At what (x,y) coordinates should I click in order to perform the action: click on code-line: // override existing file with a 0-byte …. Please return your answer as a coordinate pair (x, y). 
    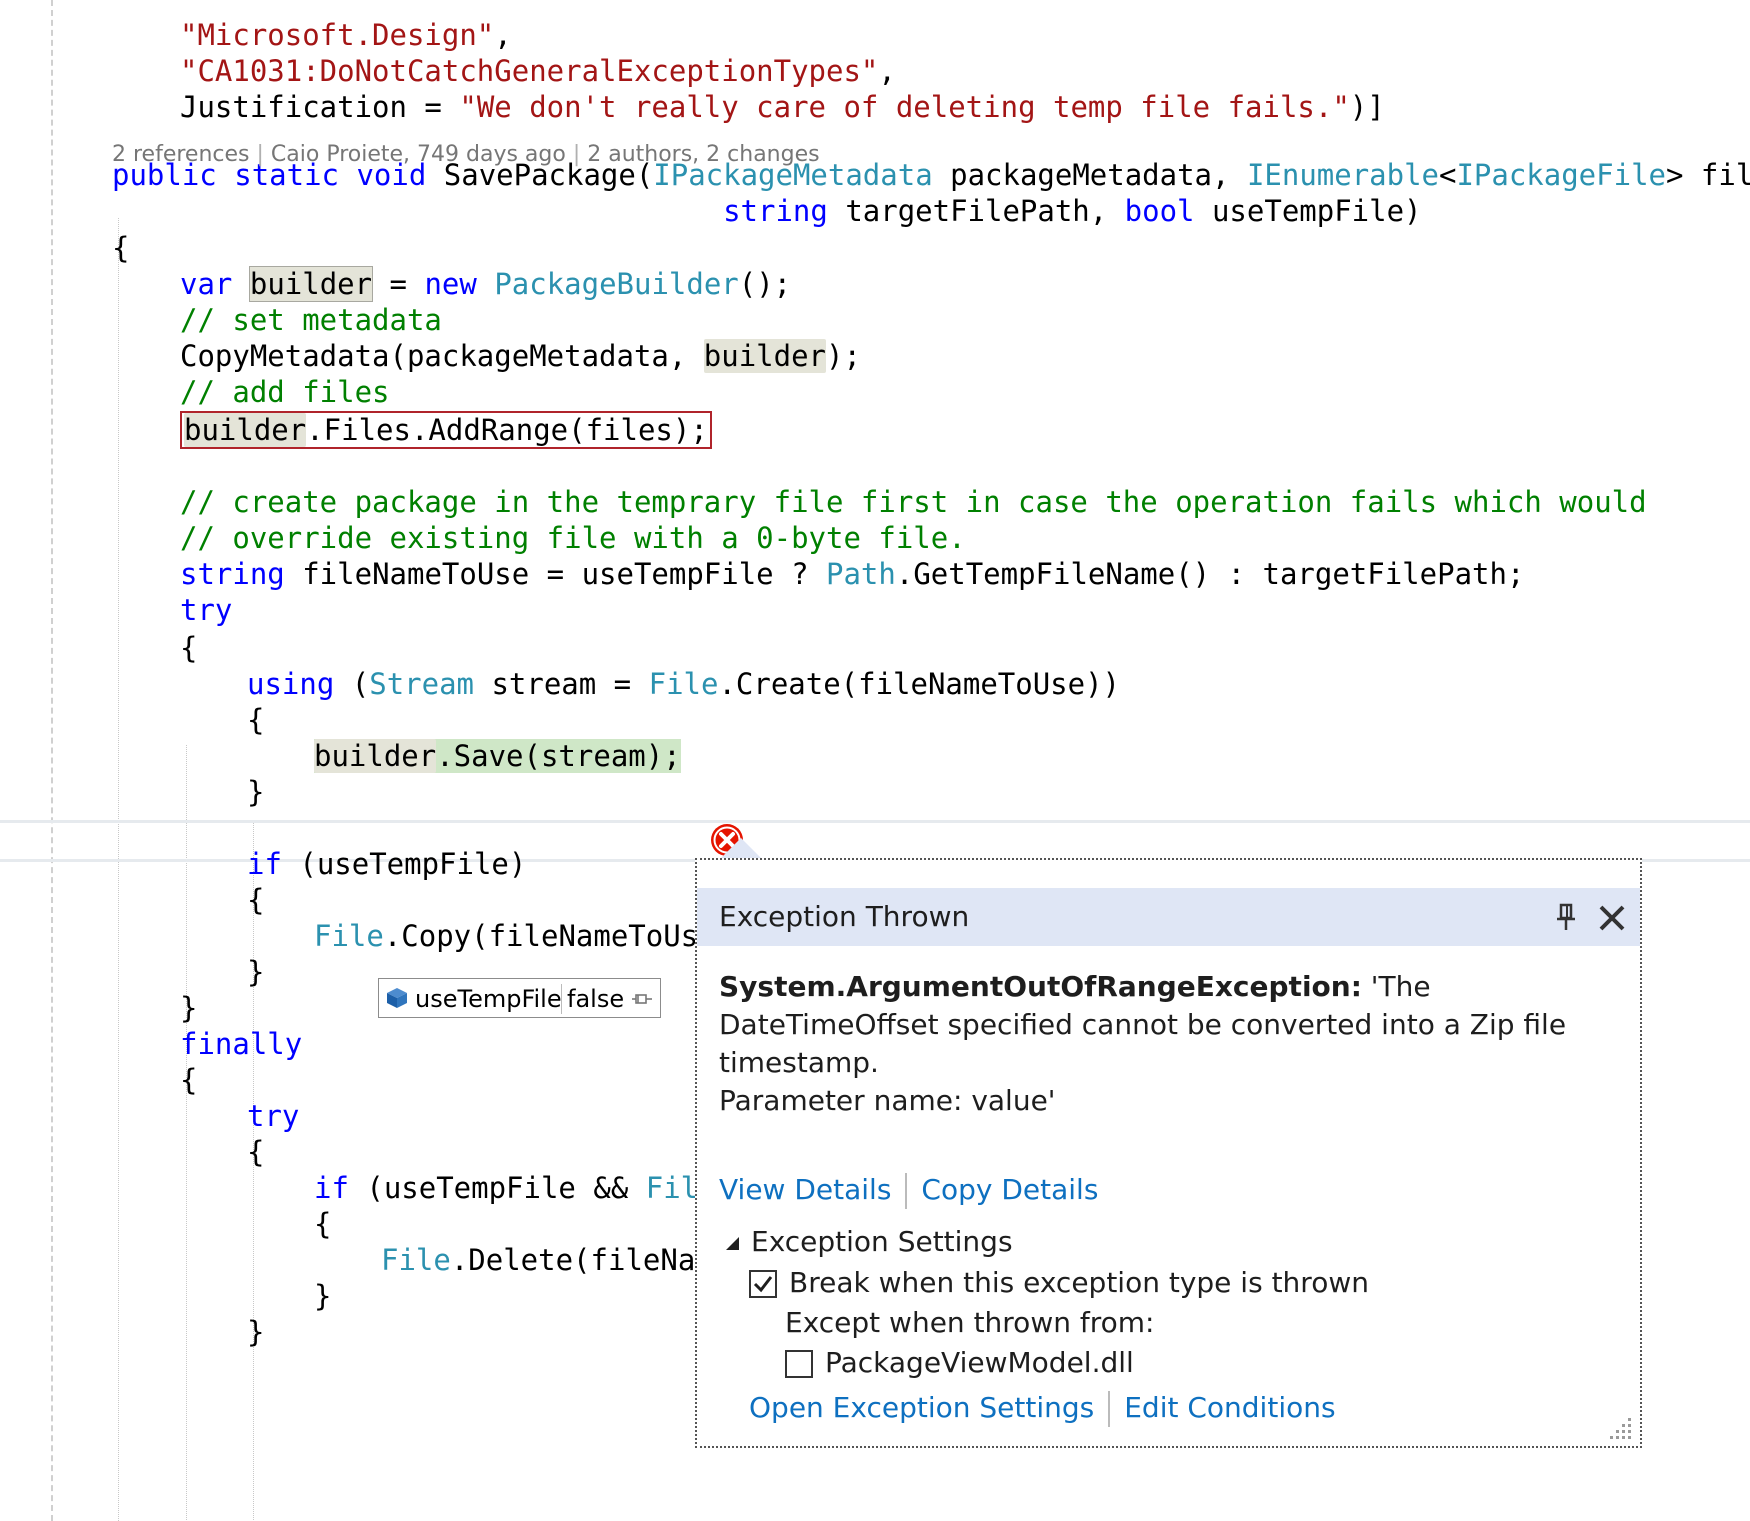
    Looking at the image, I should click on (573, 538).